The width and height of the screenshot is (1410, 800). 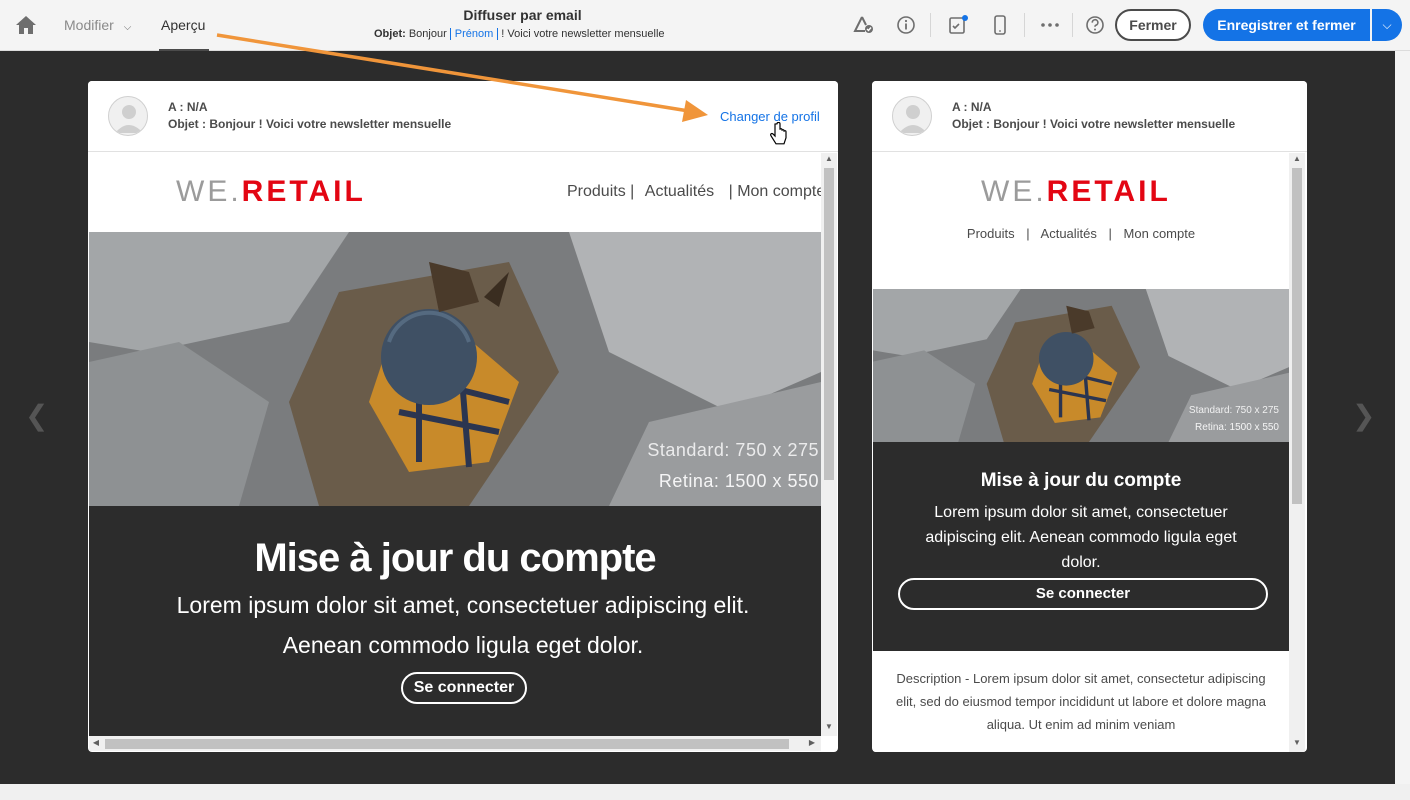 I want to click on annotation-arrow, so click(x=462, y=77).